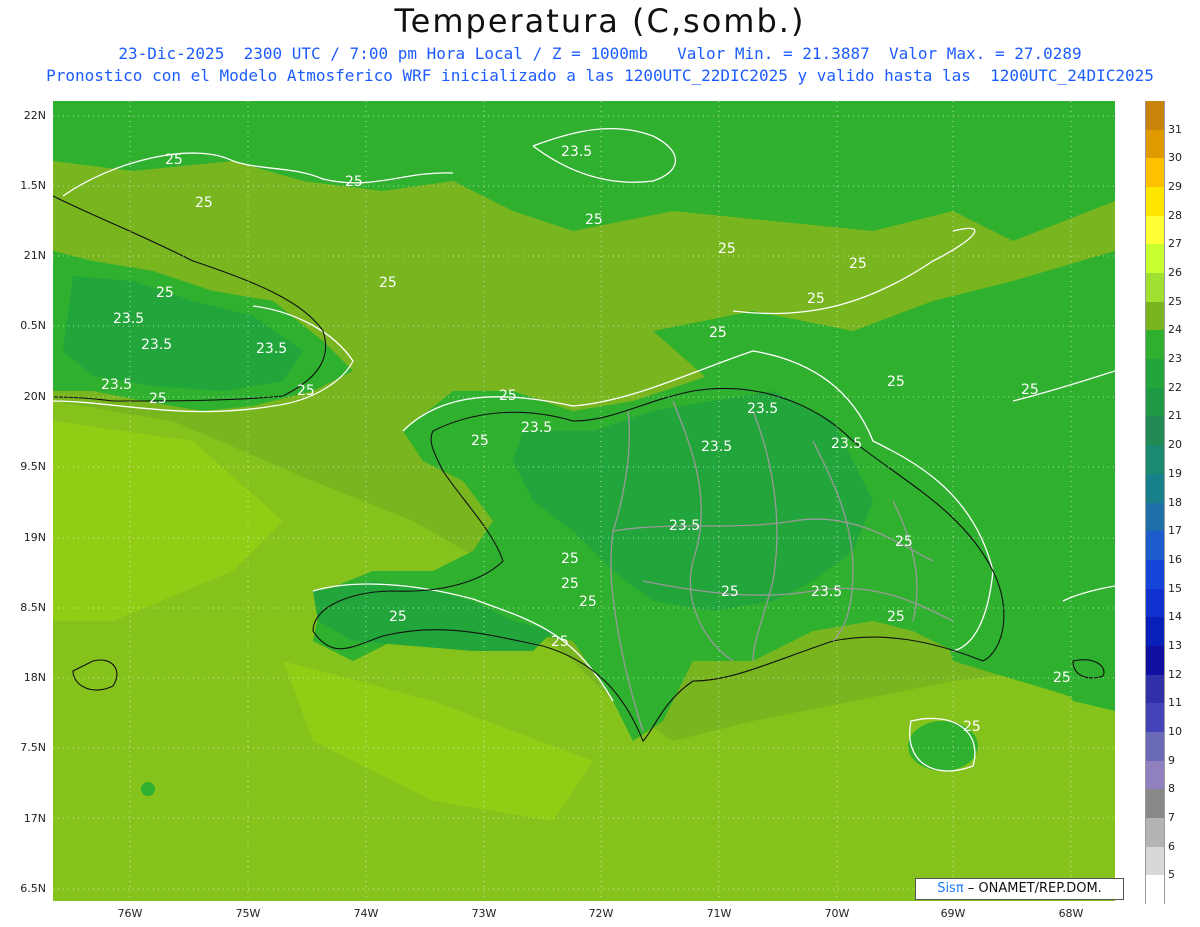  Describe the element at coordinates (34, 537) in the screenshot. I see `lat-label: 19N` at that location.